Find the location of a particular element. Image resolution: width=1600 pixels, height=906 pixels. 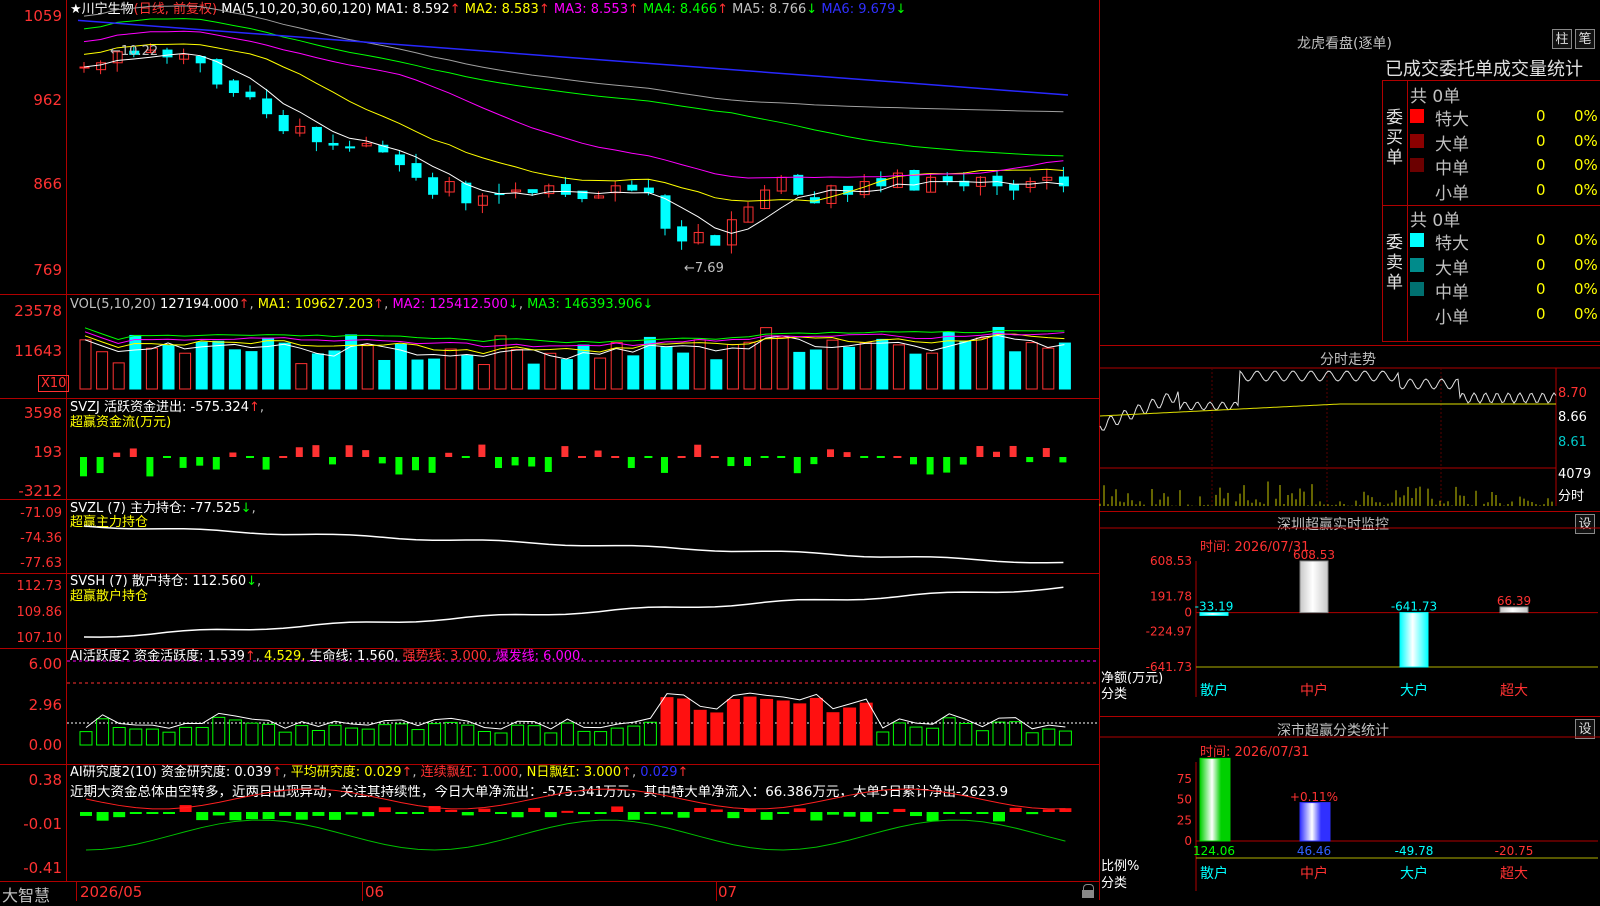

order-row-name: 特大 is located at coordinates (1452, 120).